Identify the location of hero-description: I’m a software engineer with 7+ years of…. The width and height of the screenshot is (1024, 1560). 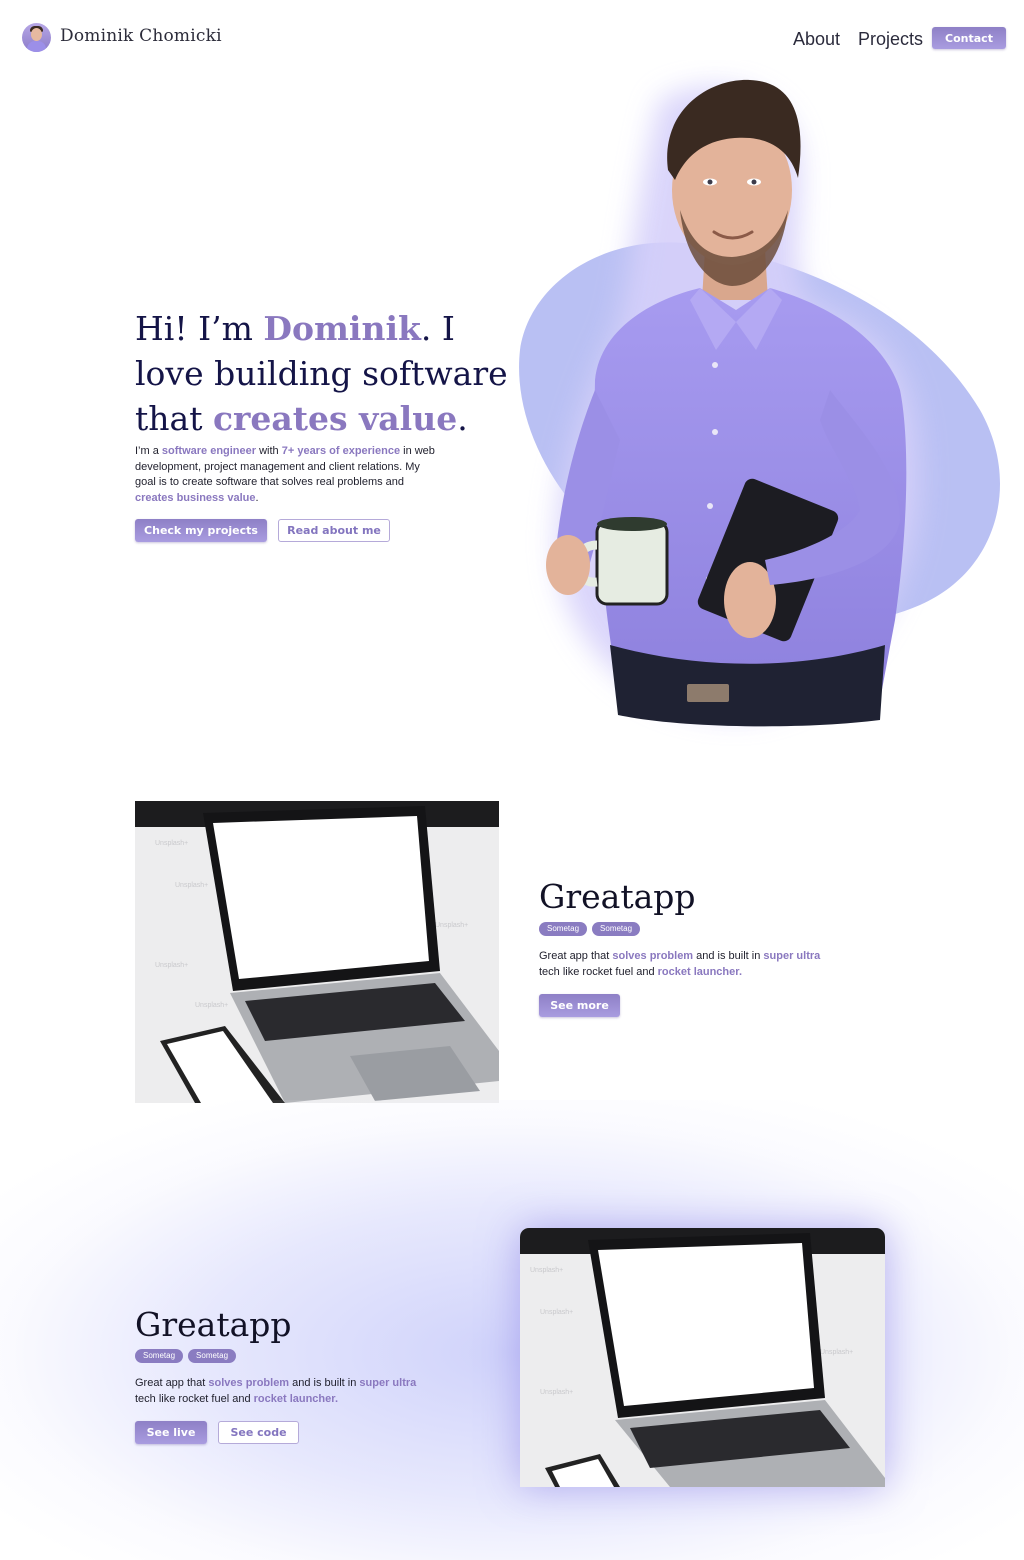
(285, 474).